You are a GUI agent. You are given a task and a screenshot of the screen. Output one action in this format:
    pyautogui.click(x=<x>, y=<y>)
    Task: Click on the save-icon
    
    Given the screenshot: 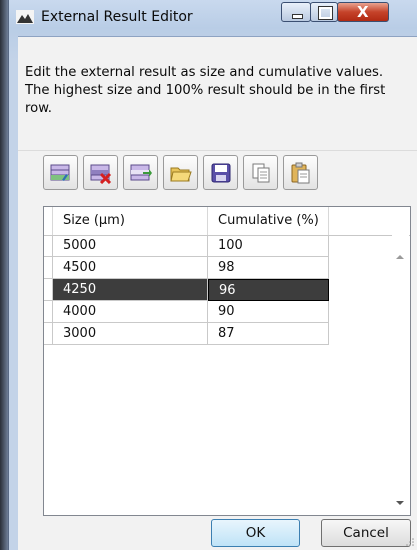 What is the action you would take?
    pyautogui.click(x=221, y=173)
    